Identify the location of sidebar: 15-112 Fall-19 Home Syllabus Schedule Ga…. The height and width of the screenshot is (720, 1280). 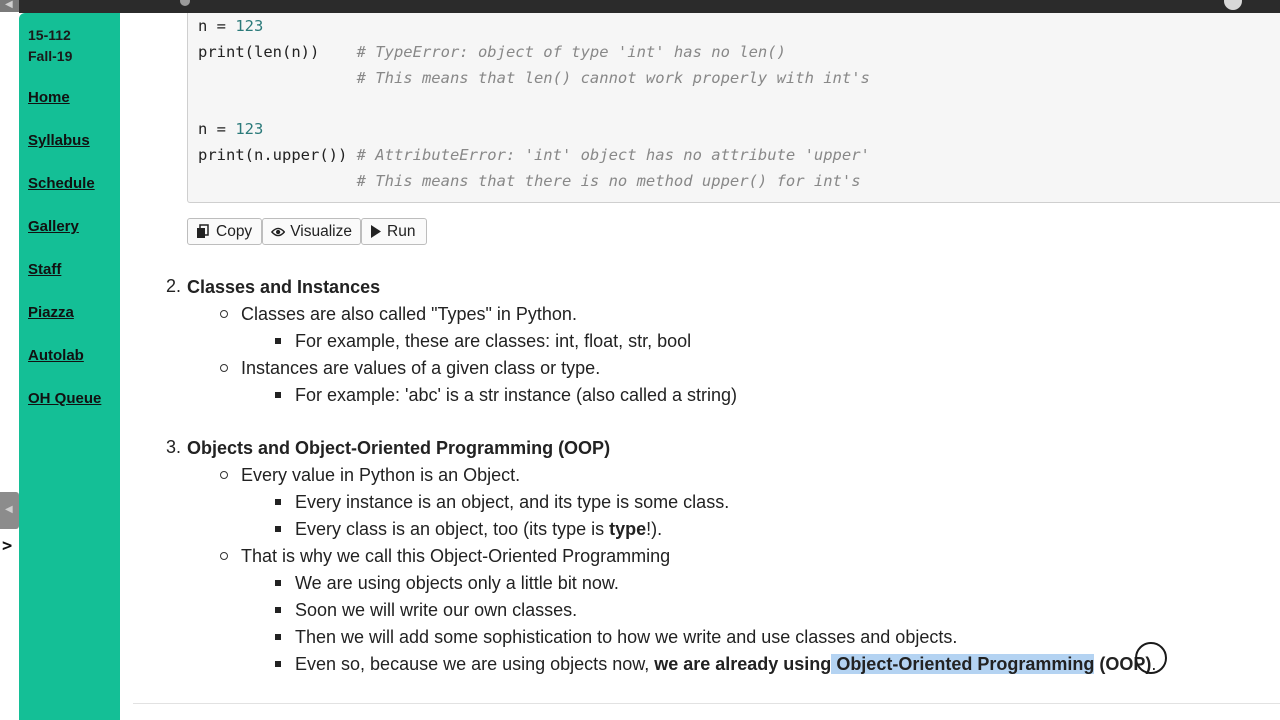
(69, 366).